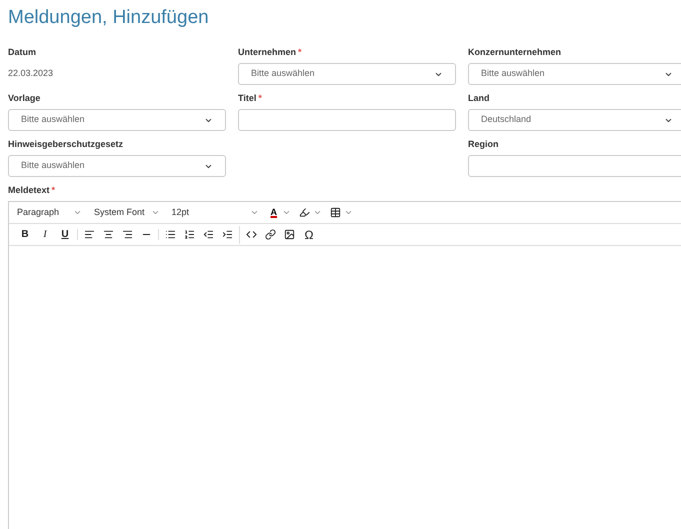 The width and height of the screenshot is (681, 529). I want to click on field-label: Unternehmen, so click(267, 53).